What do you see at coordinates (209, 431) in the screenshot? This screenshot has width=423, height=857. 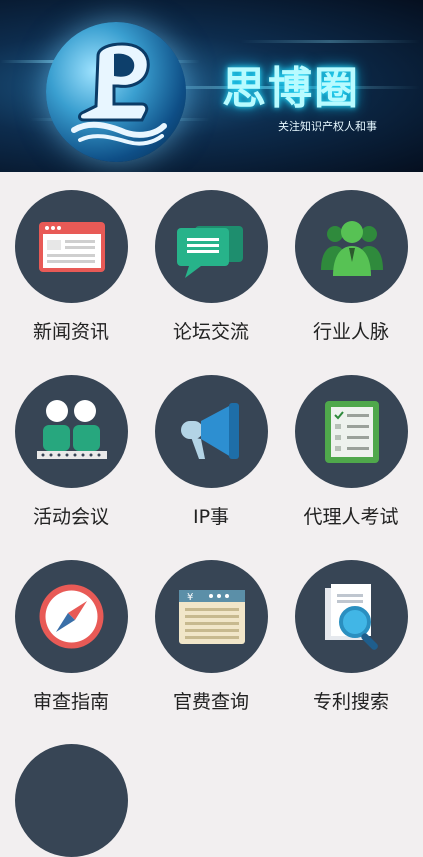 I see `megaphone-icon` at bounding box center [209, 431].